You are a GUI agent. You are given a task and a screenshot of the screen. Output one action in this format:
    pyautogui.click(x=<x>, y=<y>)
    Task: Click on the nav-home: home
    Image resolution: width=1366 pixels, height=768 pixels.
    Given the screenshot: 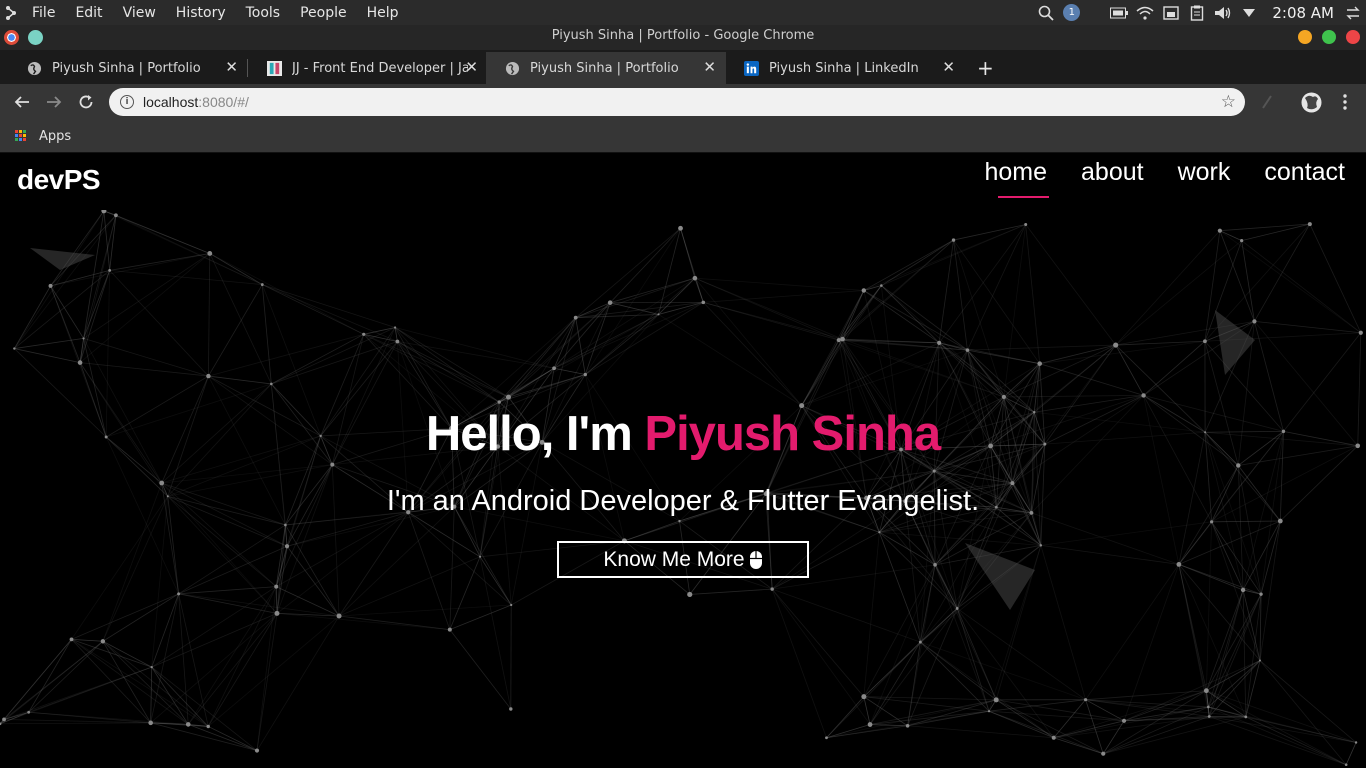 What is the action you would take?
    pyautogui.click(x=1016, y=178)
    